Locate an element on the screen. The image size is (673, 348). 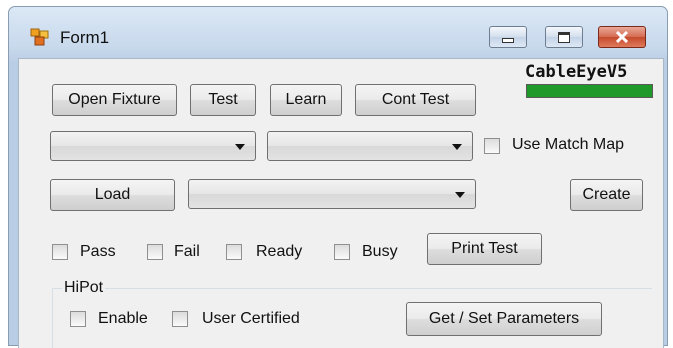
minimize-icon is located at coordinates (508, 37).